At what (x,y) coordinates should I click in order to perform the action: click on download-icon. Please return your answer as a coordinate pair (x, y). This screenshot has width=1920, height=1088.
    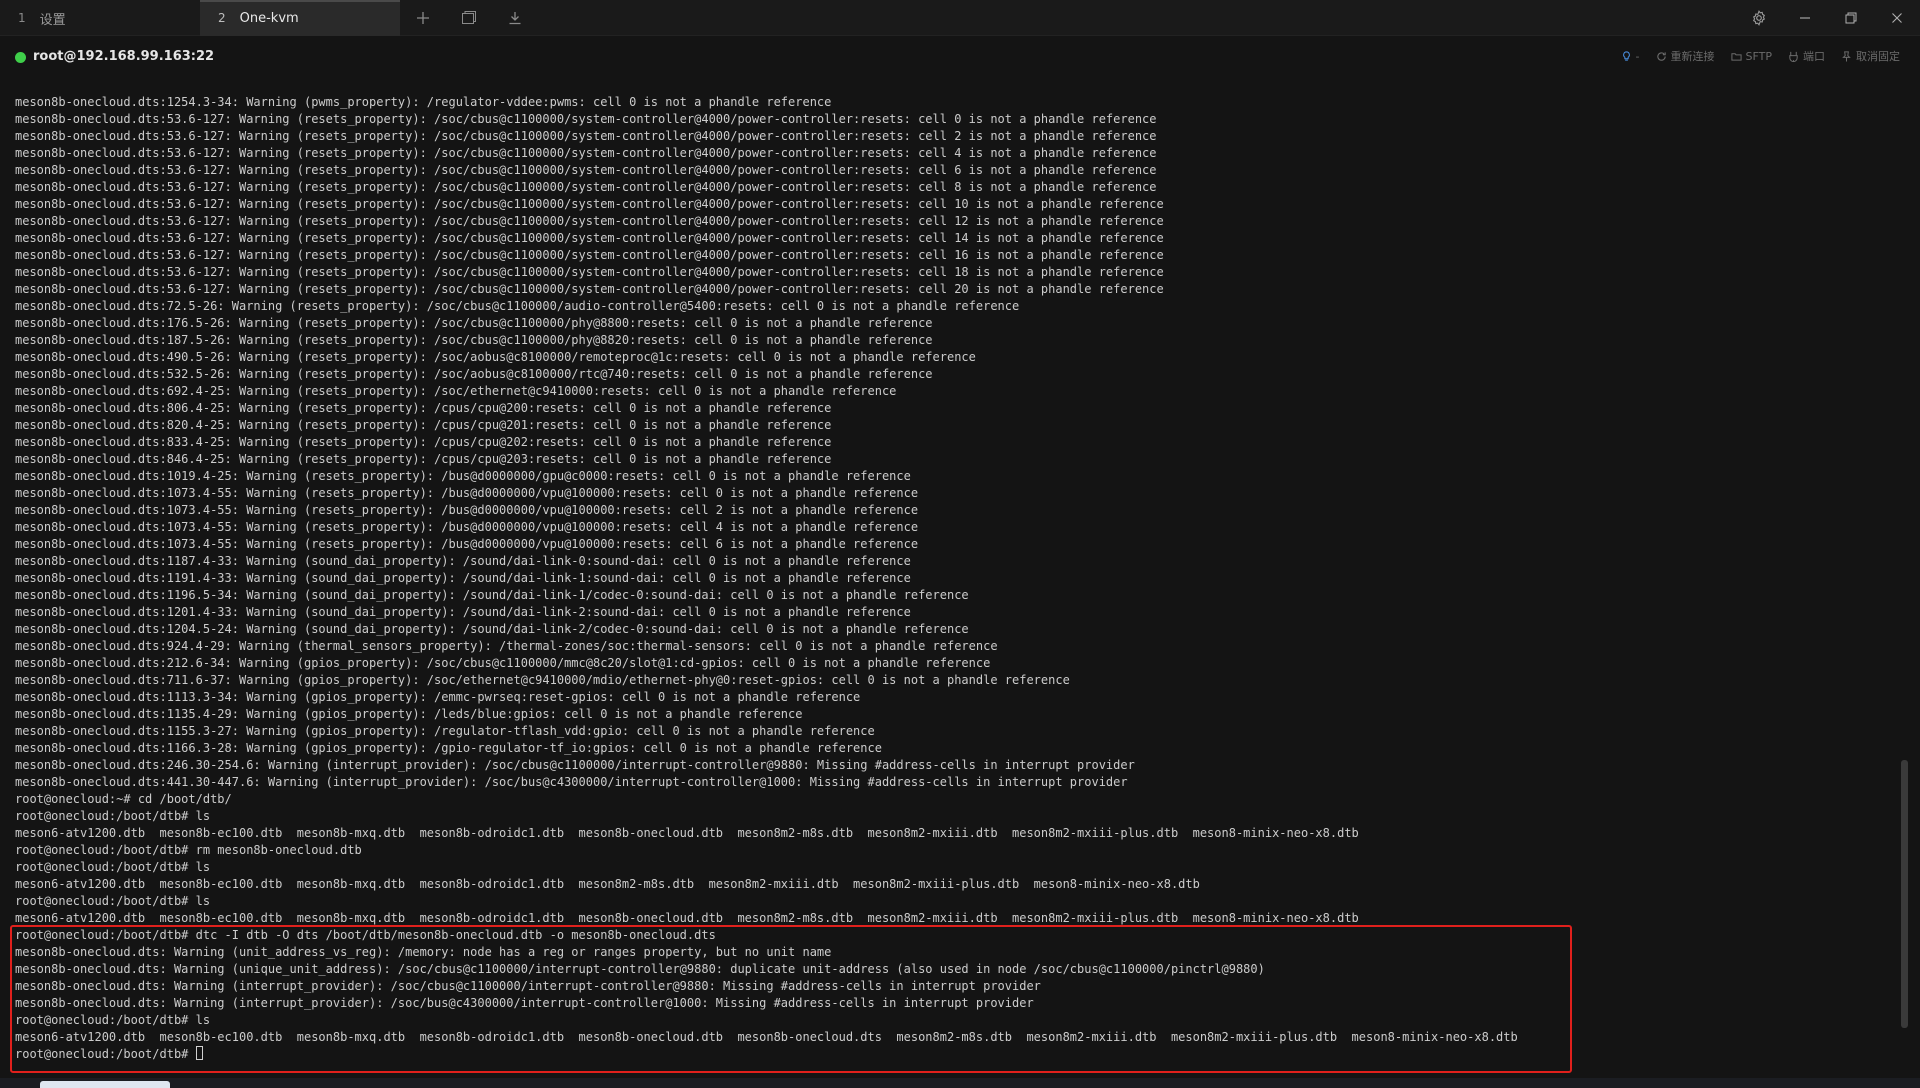
    Looking at the image, I should click on (515, 18).